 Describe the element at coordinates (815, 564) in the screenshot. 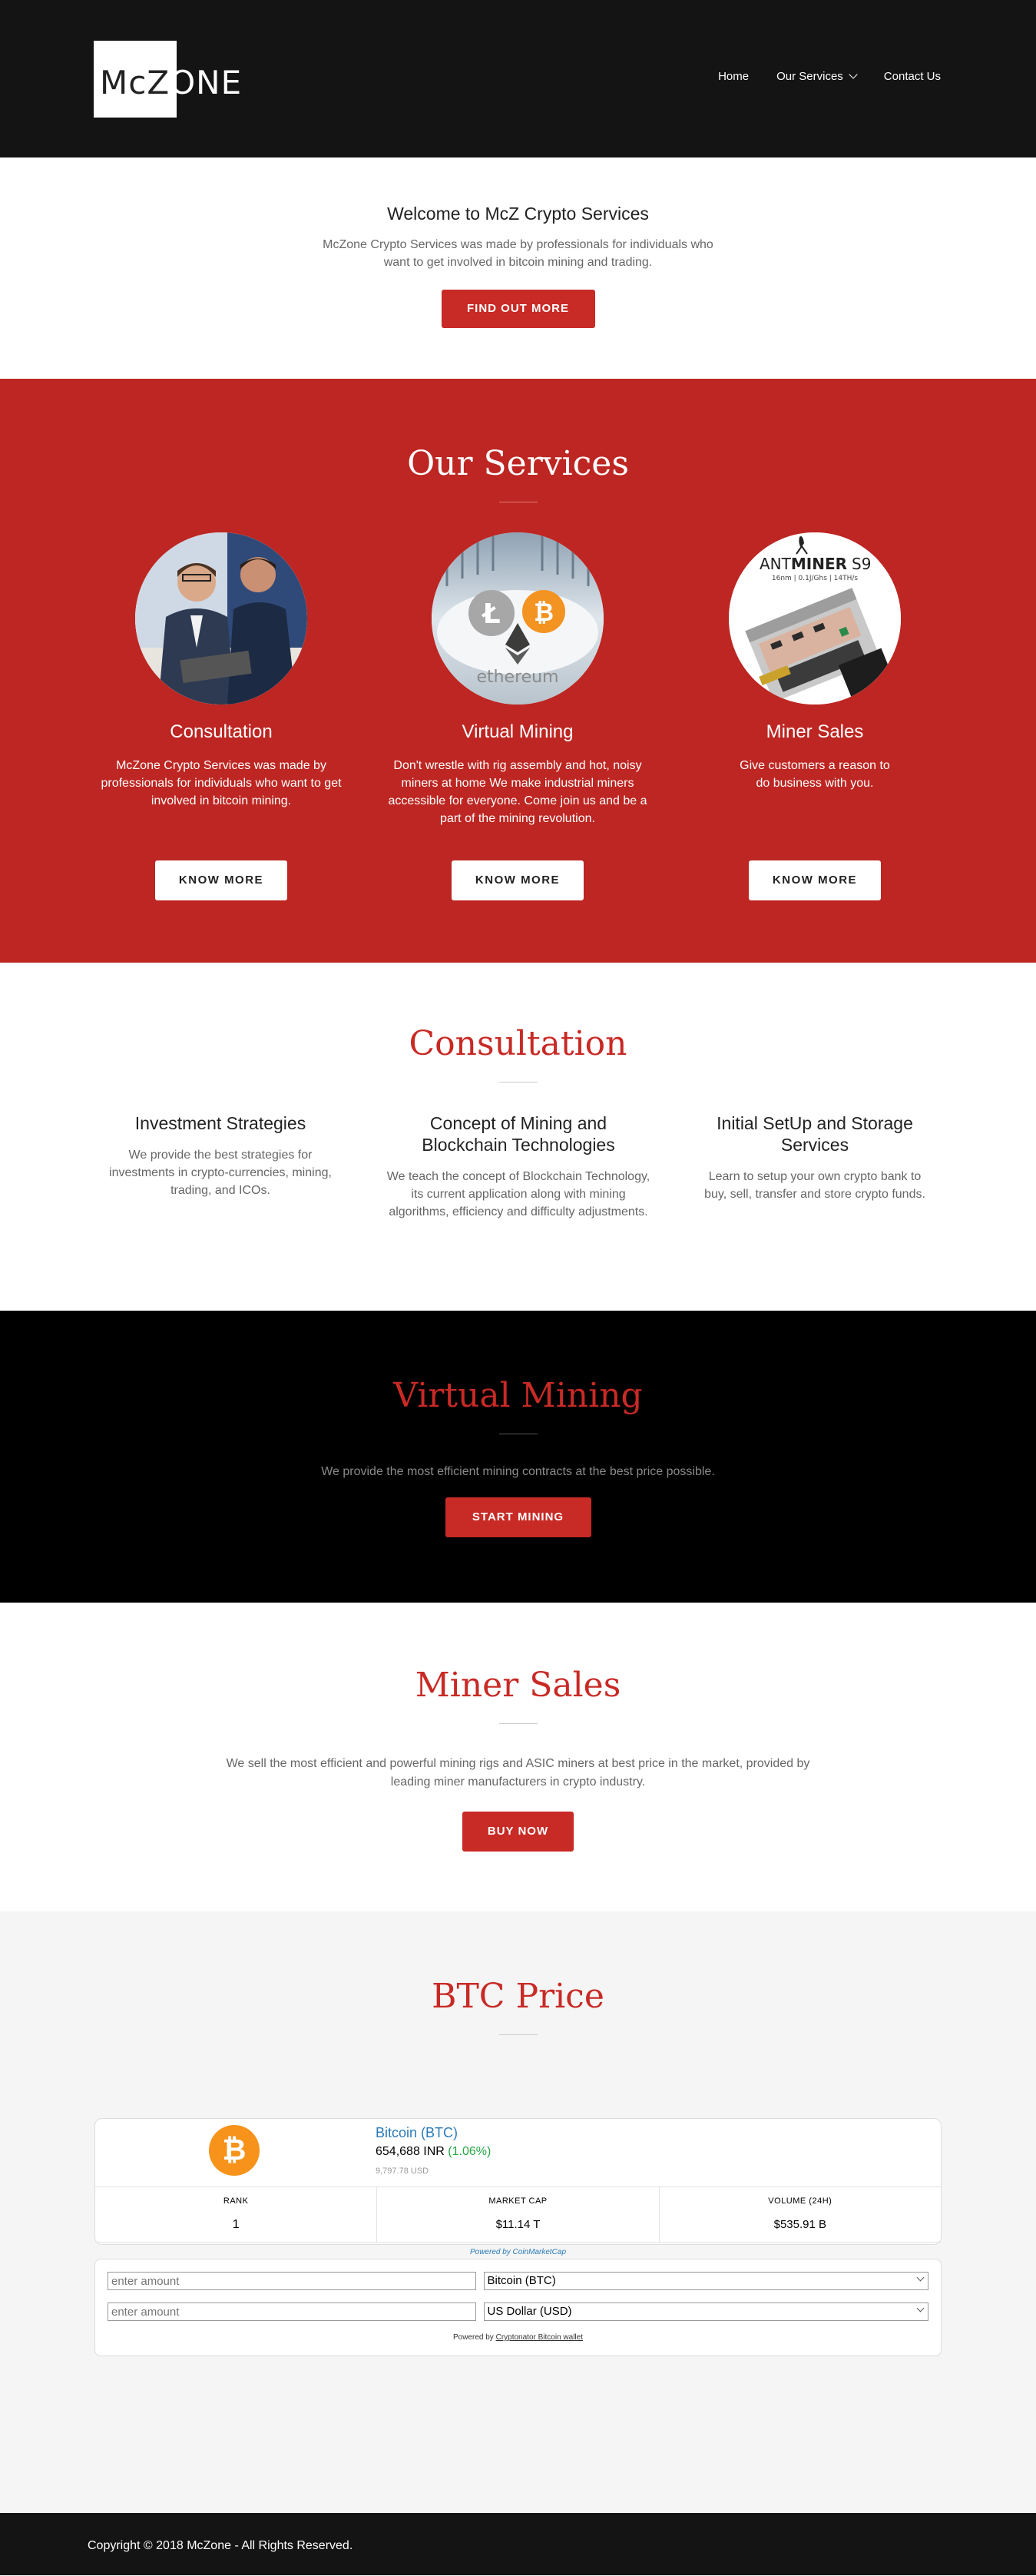

I see `antminer-brand: ANTMINER S9` at that location.